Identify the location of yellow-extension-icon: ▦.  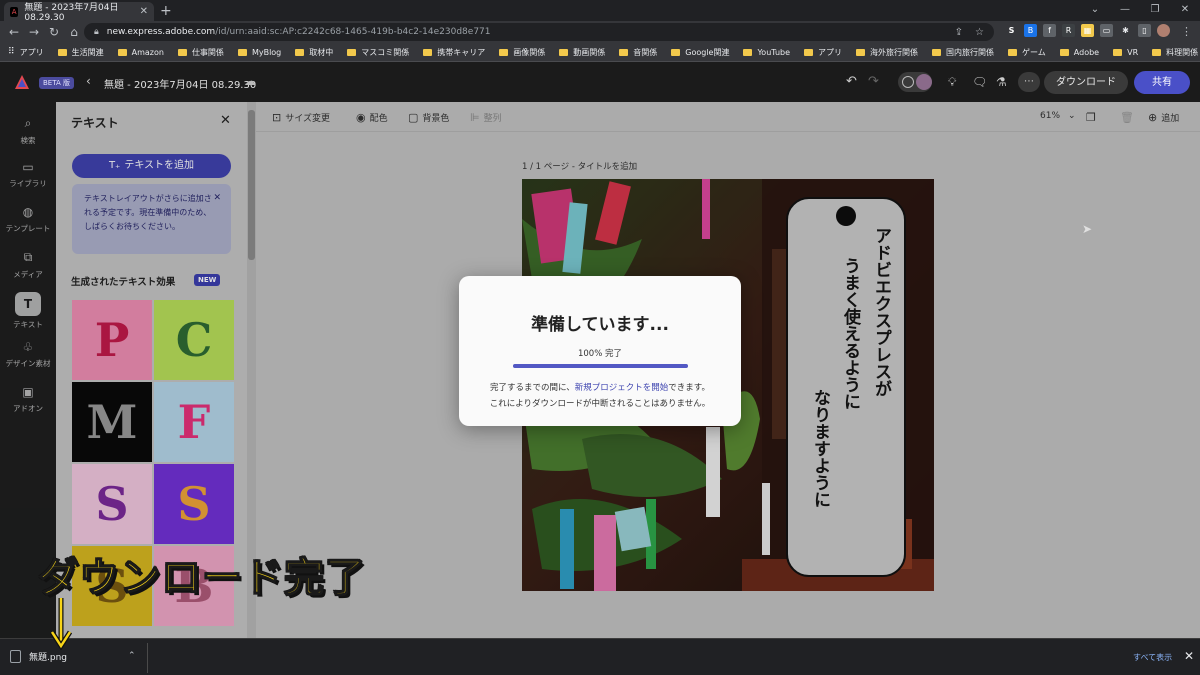
(1087, 30).